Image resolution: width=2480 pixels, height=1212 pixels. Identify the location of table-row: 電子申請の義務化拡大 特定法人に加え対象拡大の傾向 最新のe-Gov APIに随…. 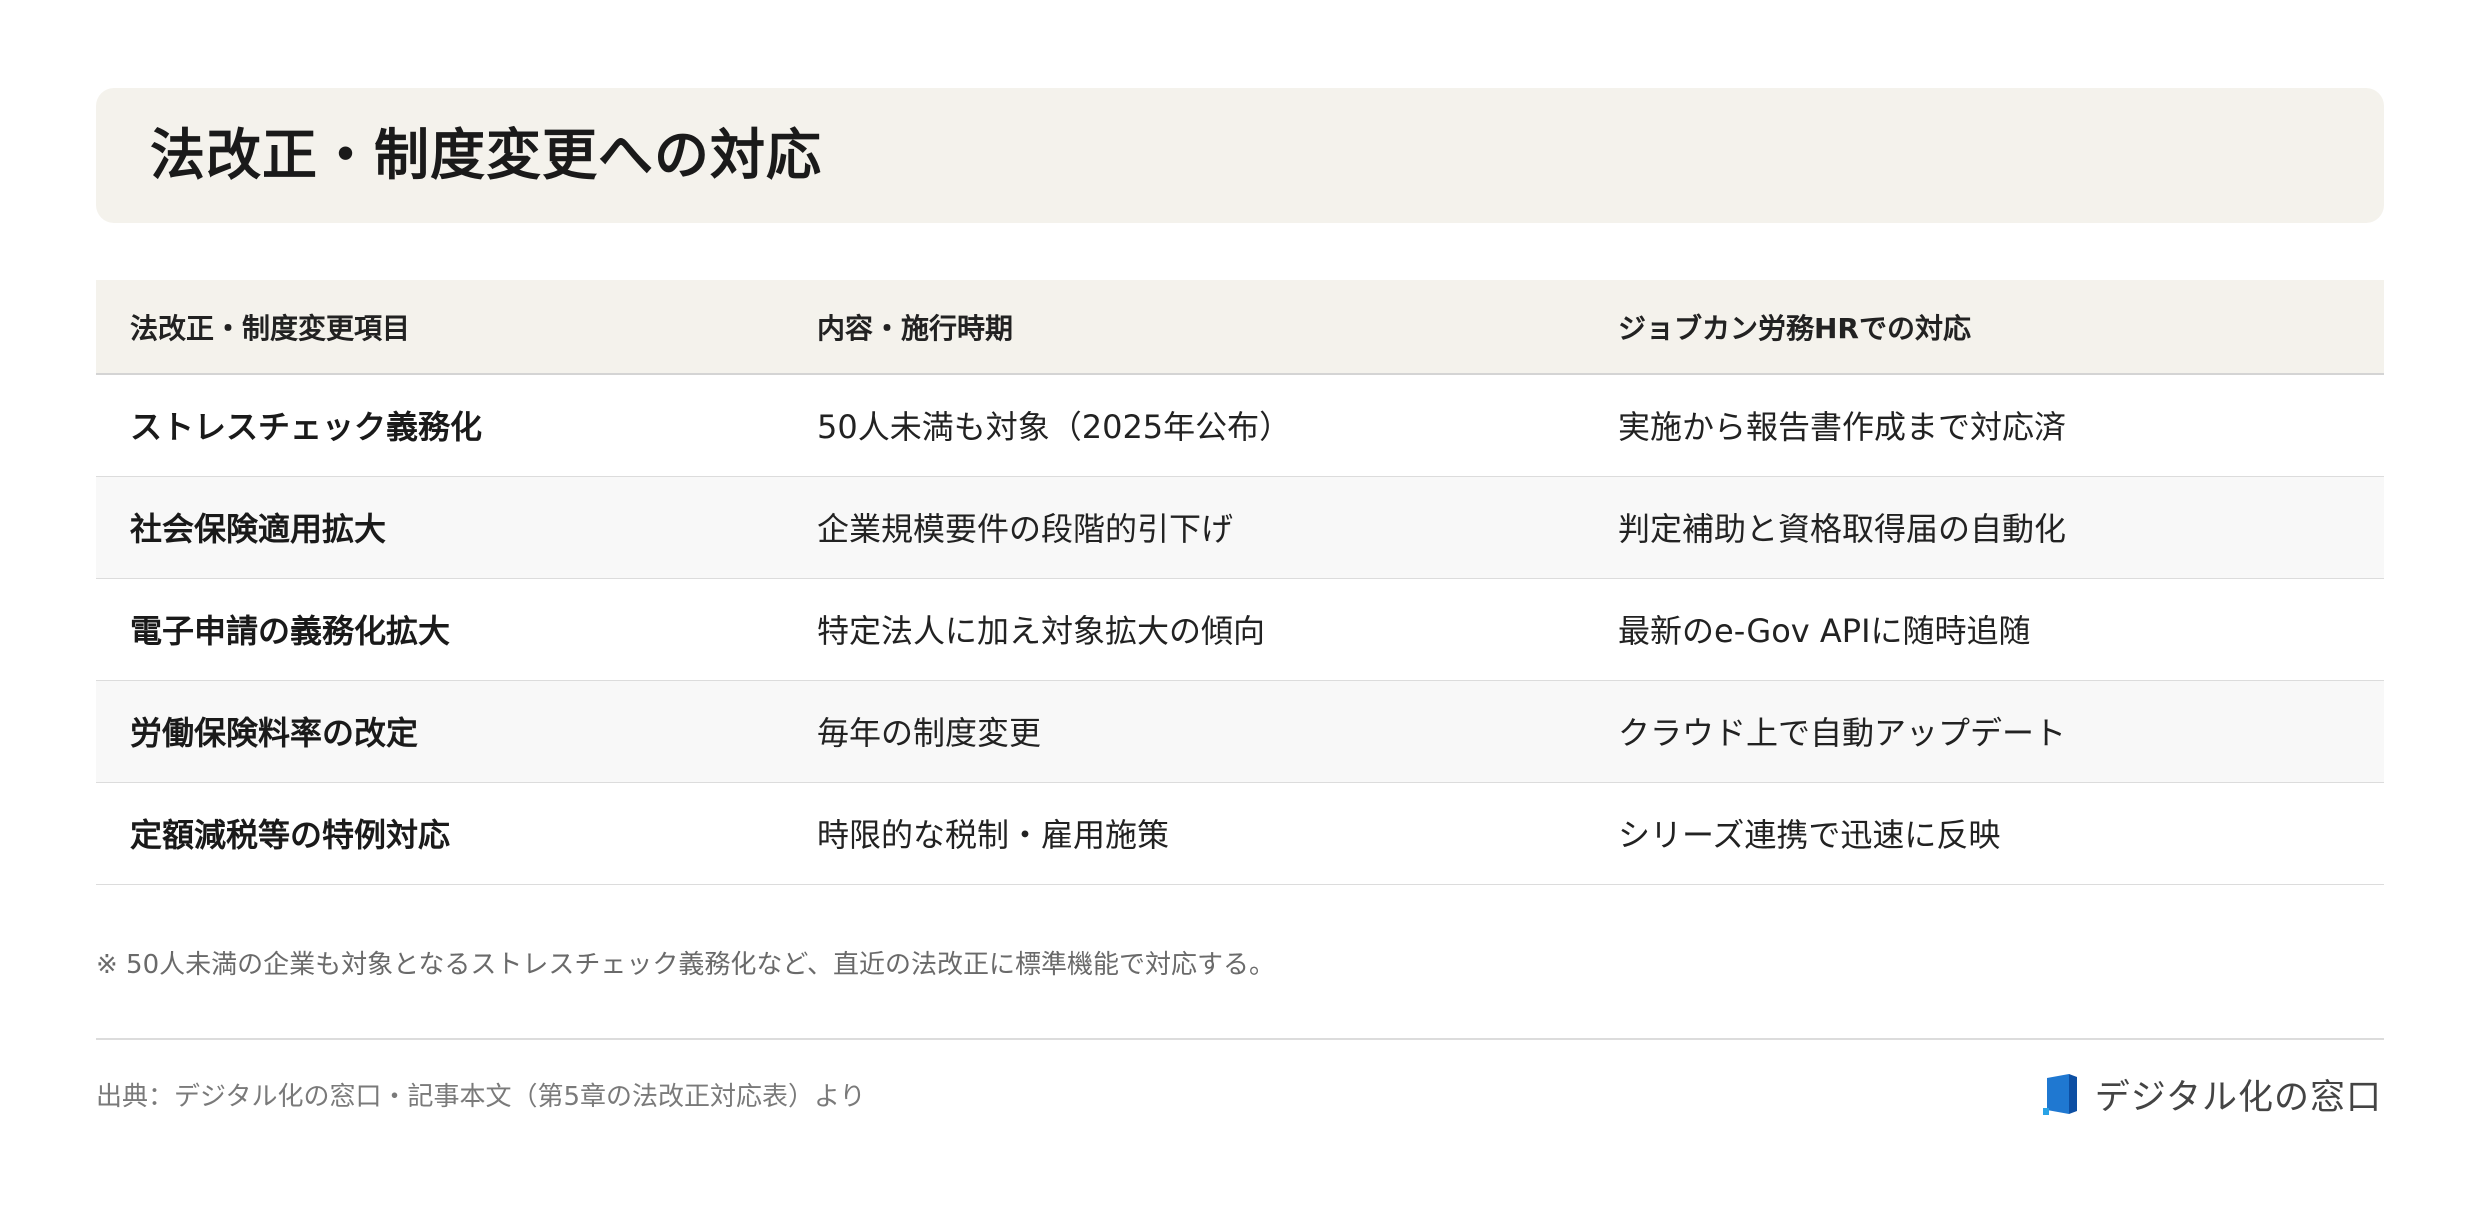
(1240, 629).